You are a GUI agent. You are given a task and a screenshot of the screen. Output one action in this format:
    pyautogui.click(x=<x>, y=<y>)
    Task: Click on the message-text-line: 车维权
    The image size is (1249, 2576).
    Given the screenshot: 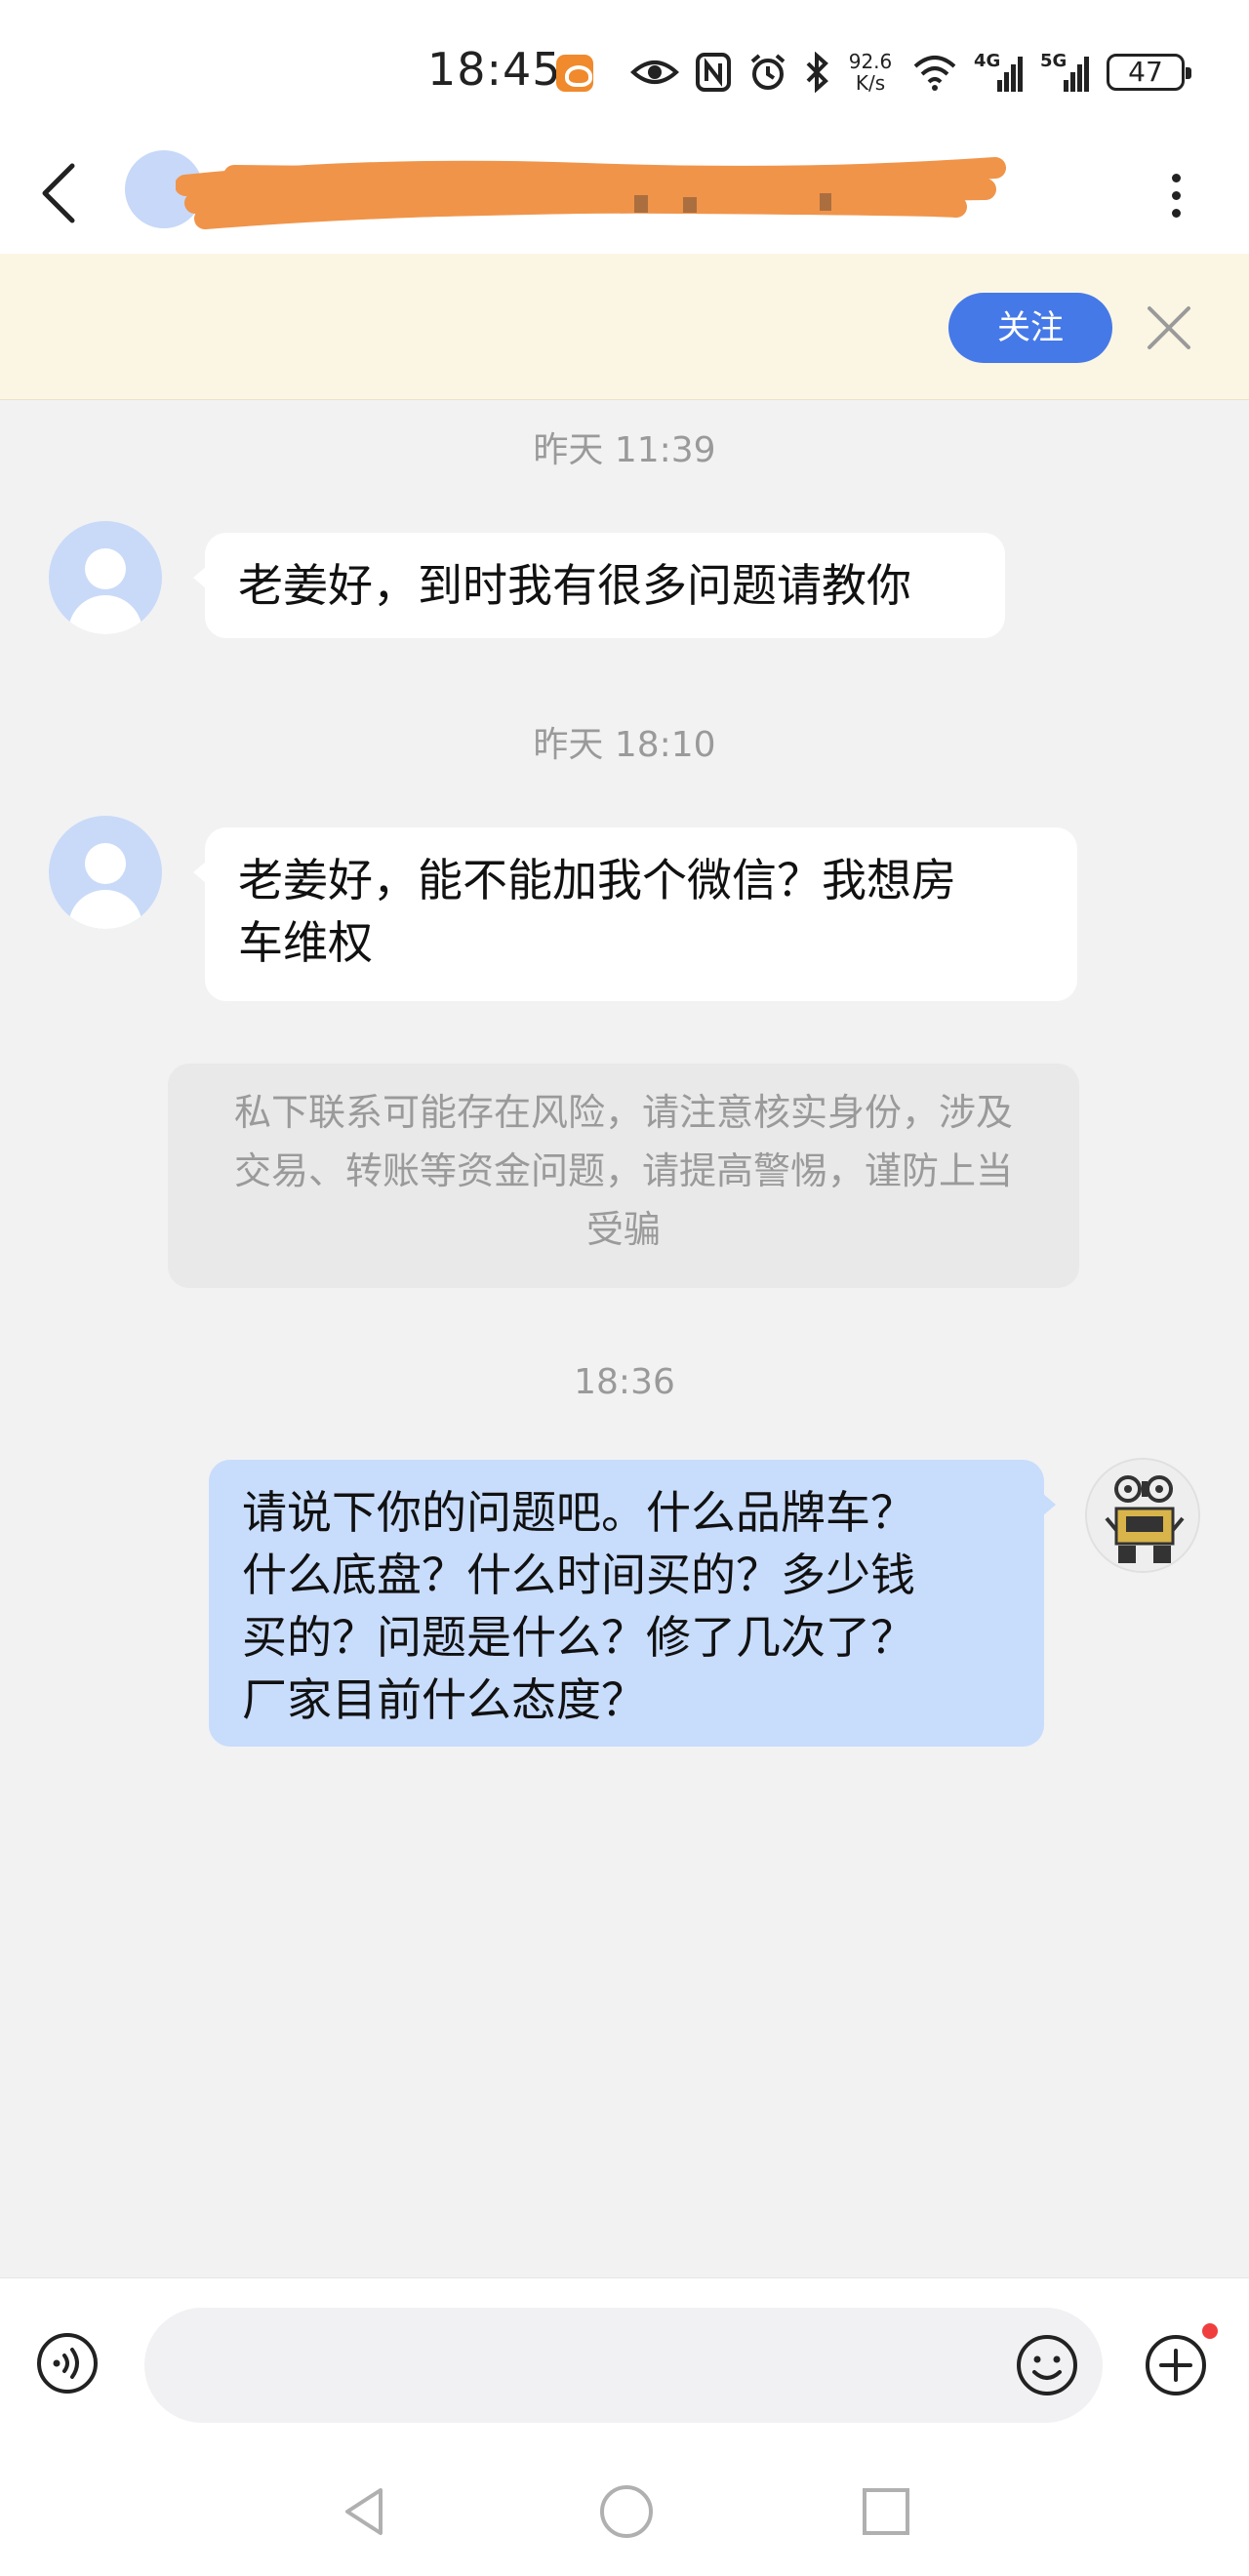 What is the action you would take?
    pyautogui.click(x=305, y=942)
    